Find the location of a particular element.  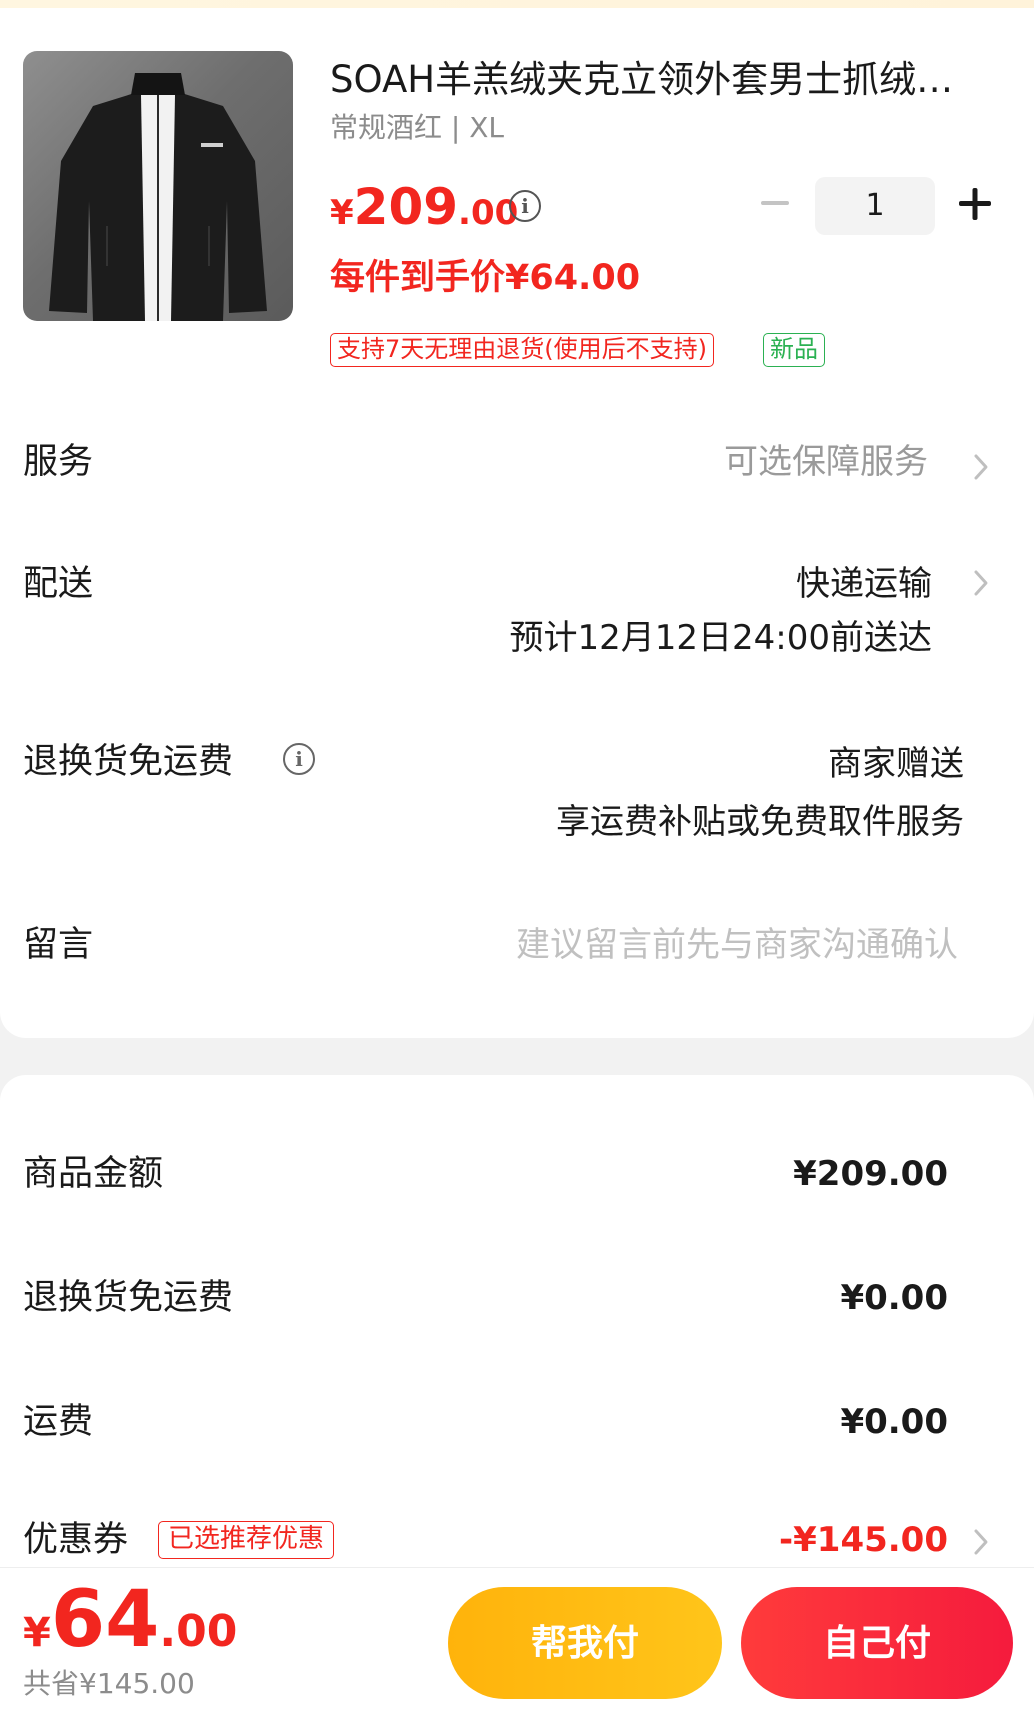

price-currency: ¥ is located at coordinates (342, 213).